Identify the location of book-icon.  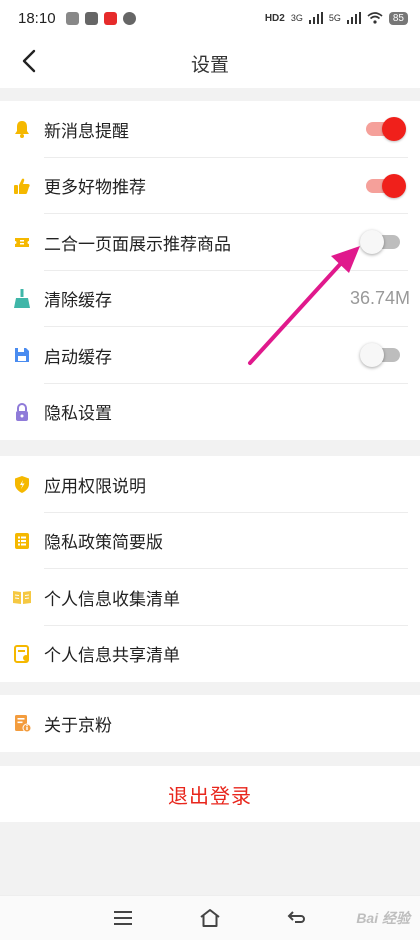
(22, 597).